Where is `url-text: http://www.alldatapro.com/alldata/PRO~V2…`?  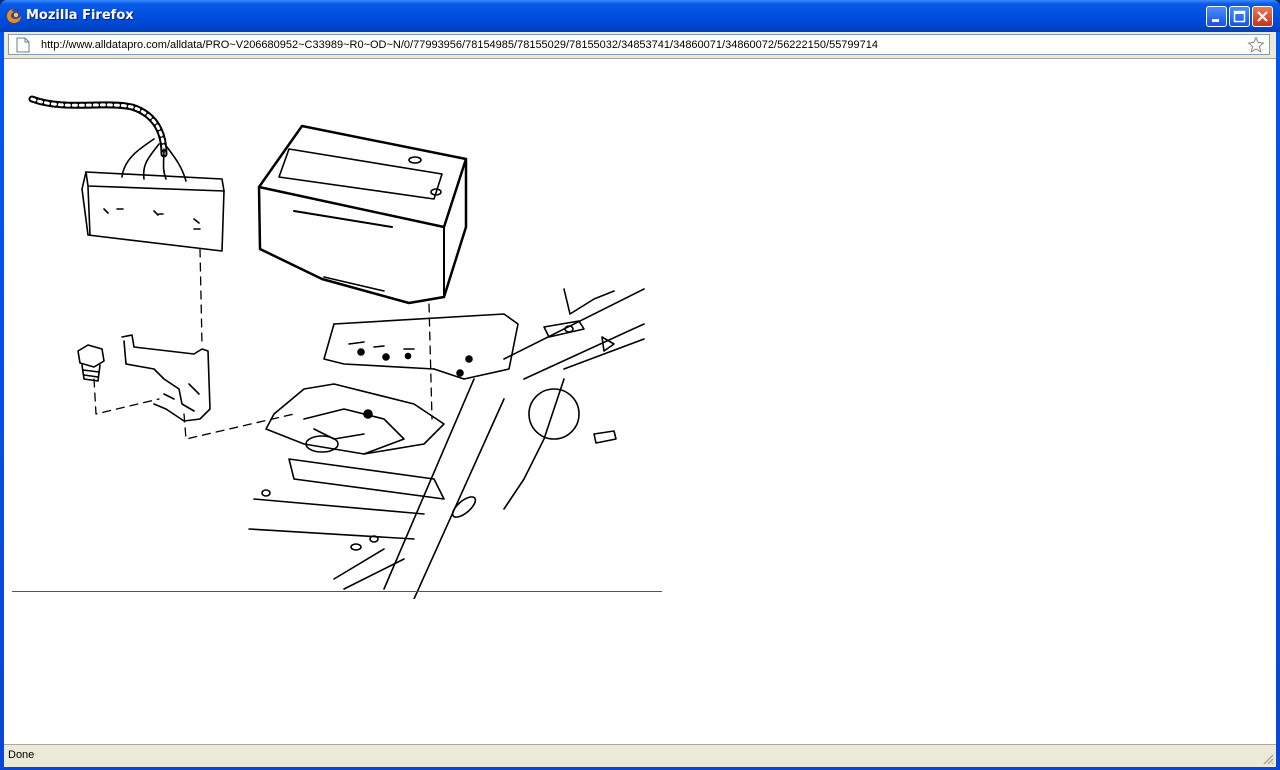
url-text: http://www.alldatapro.com/alldata/PRO~V2… is located at coordinates (459, 45).